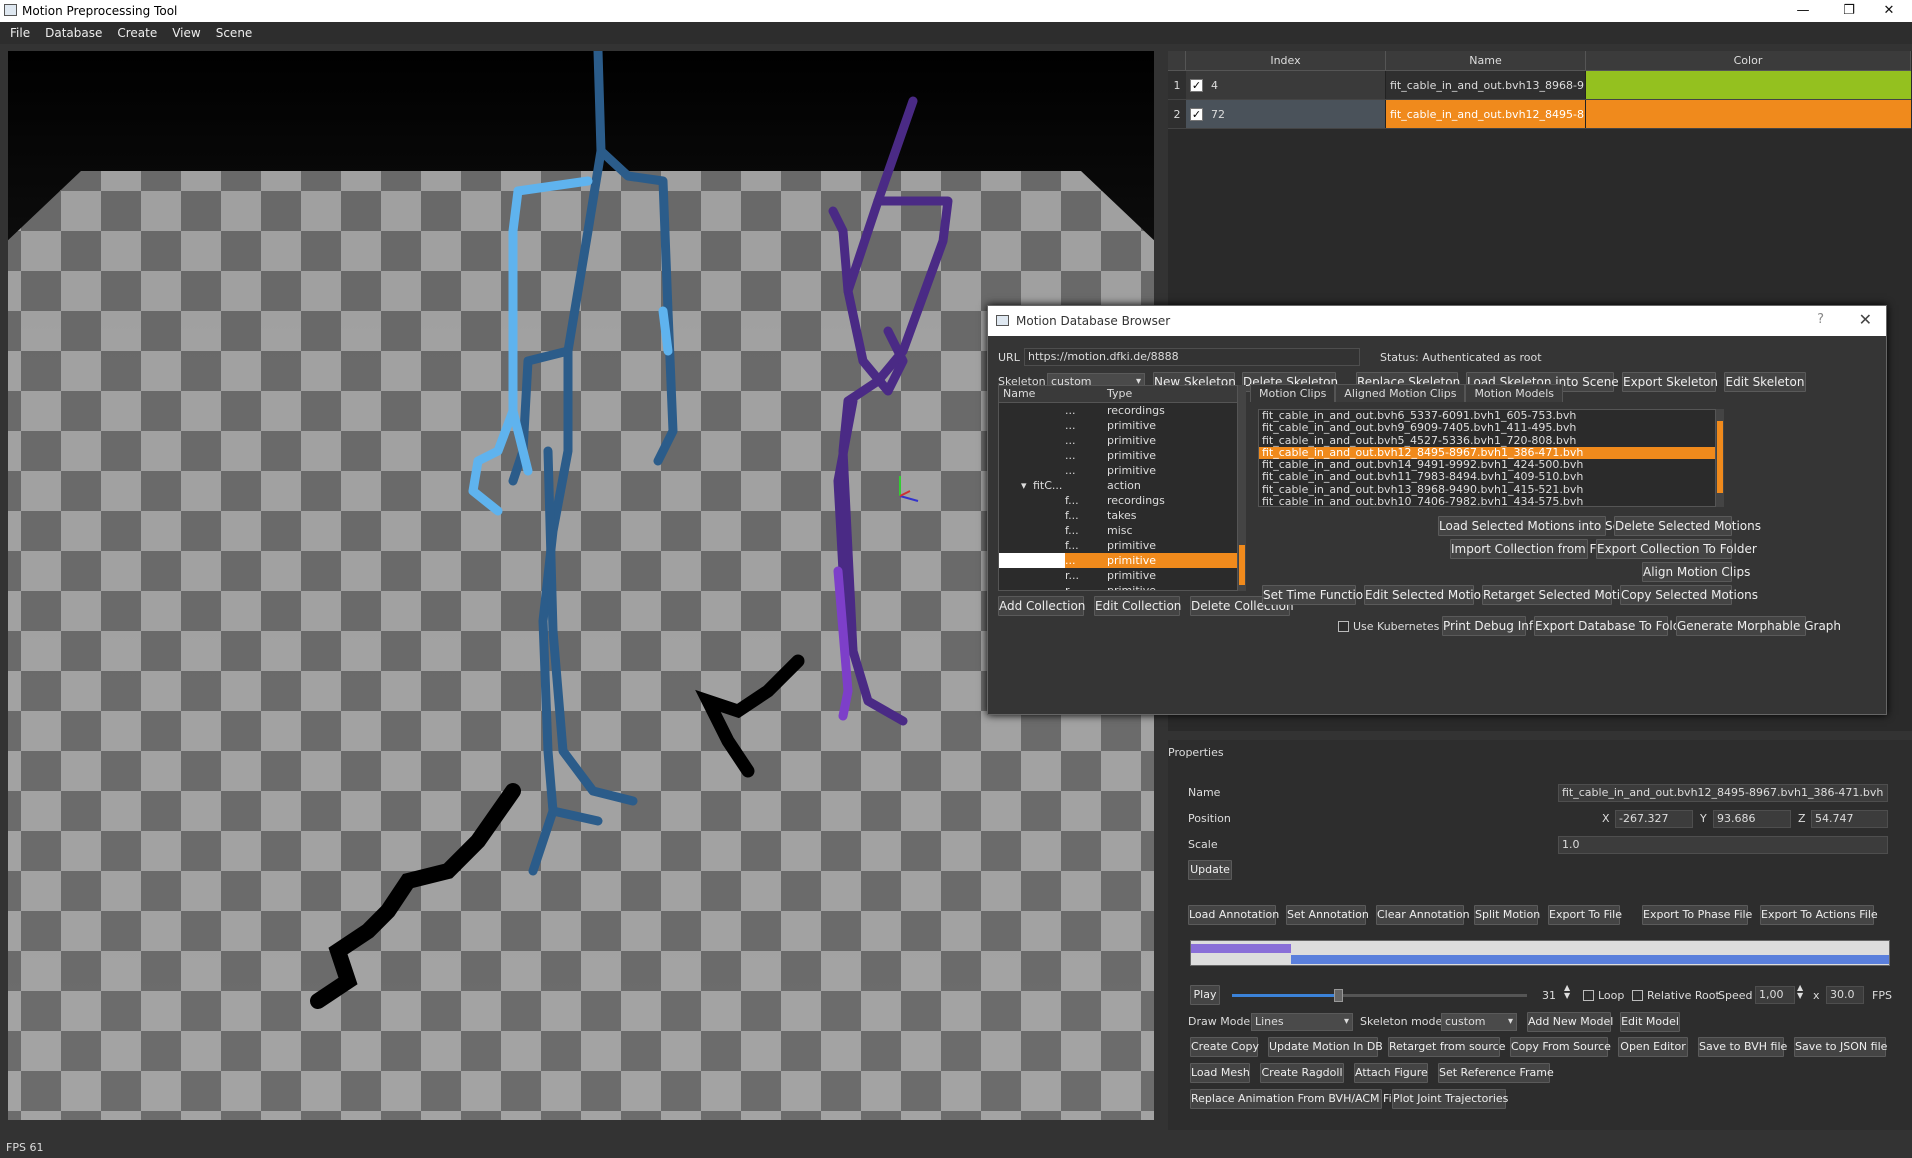  I want to click on export-to-actions-file-button: Export To Actions File, so click(1819, 915).